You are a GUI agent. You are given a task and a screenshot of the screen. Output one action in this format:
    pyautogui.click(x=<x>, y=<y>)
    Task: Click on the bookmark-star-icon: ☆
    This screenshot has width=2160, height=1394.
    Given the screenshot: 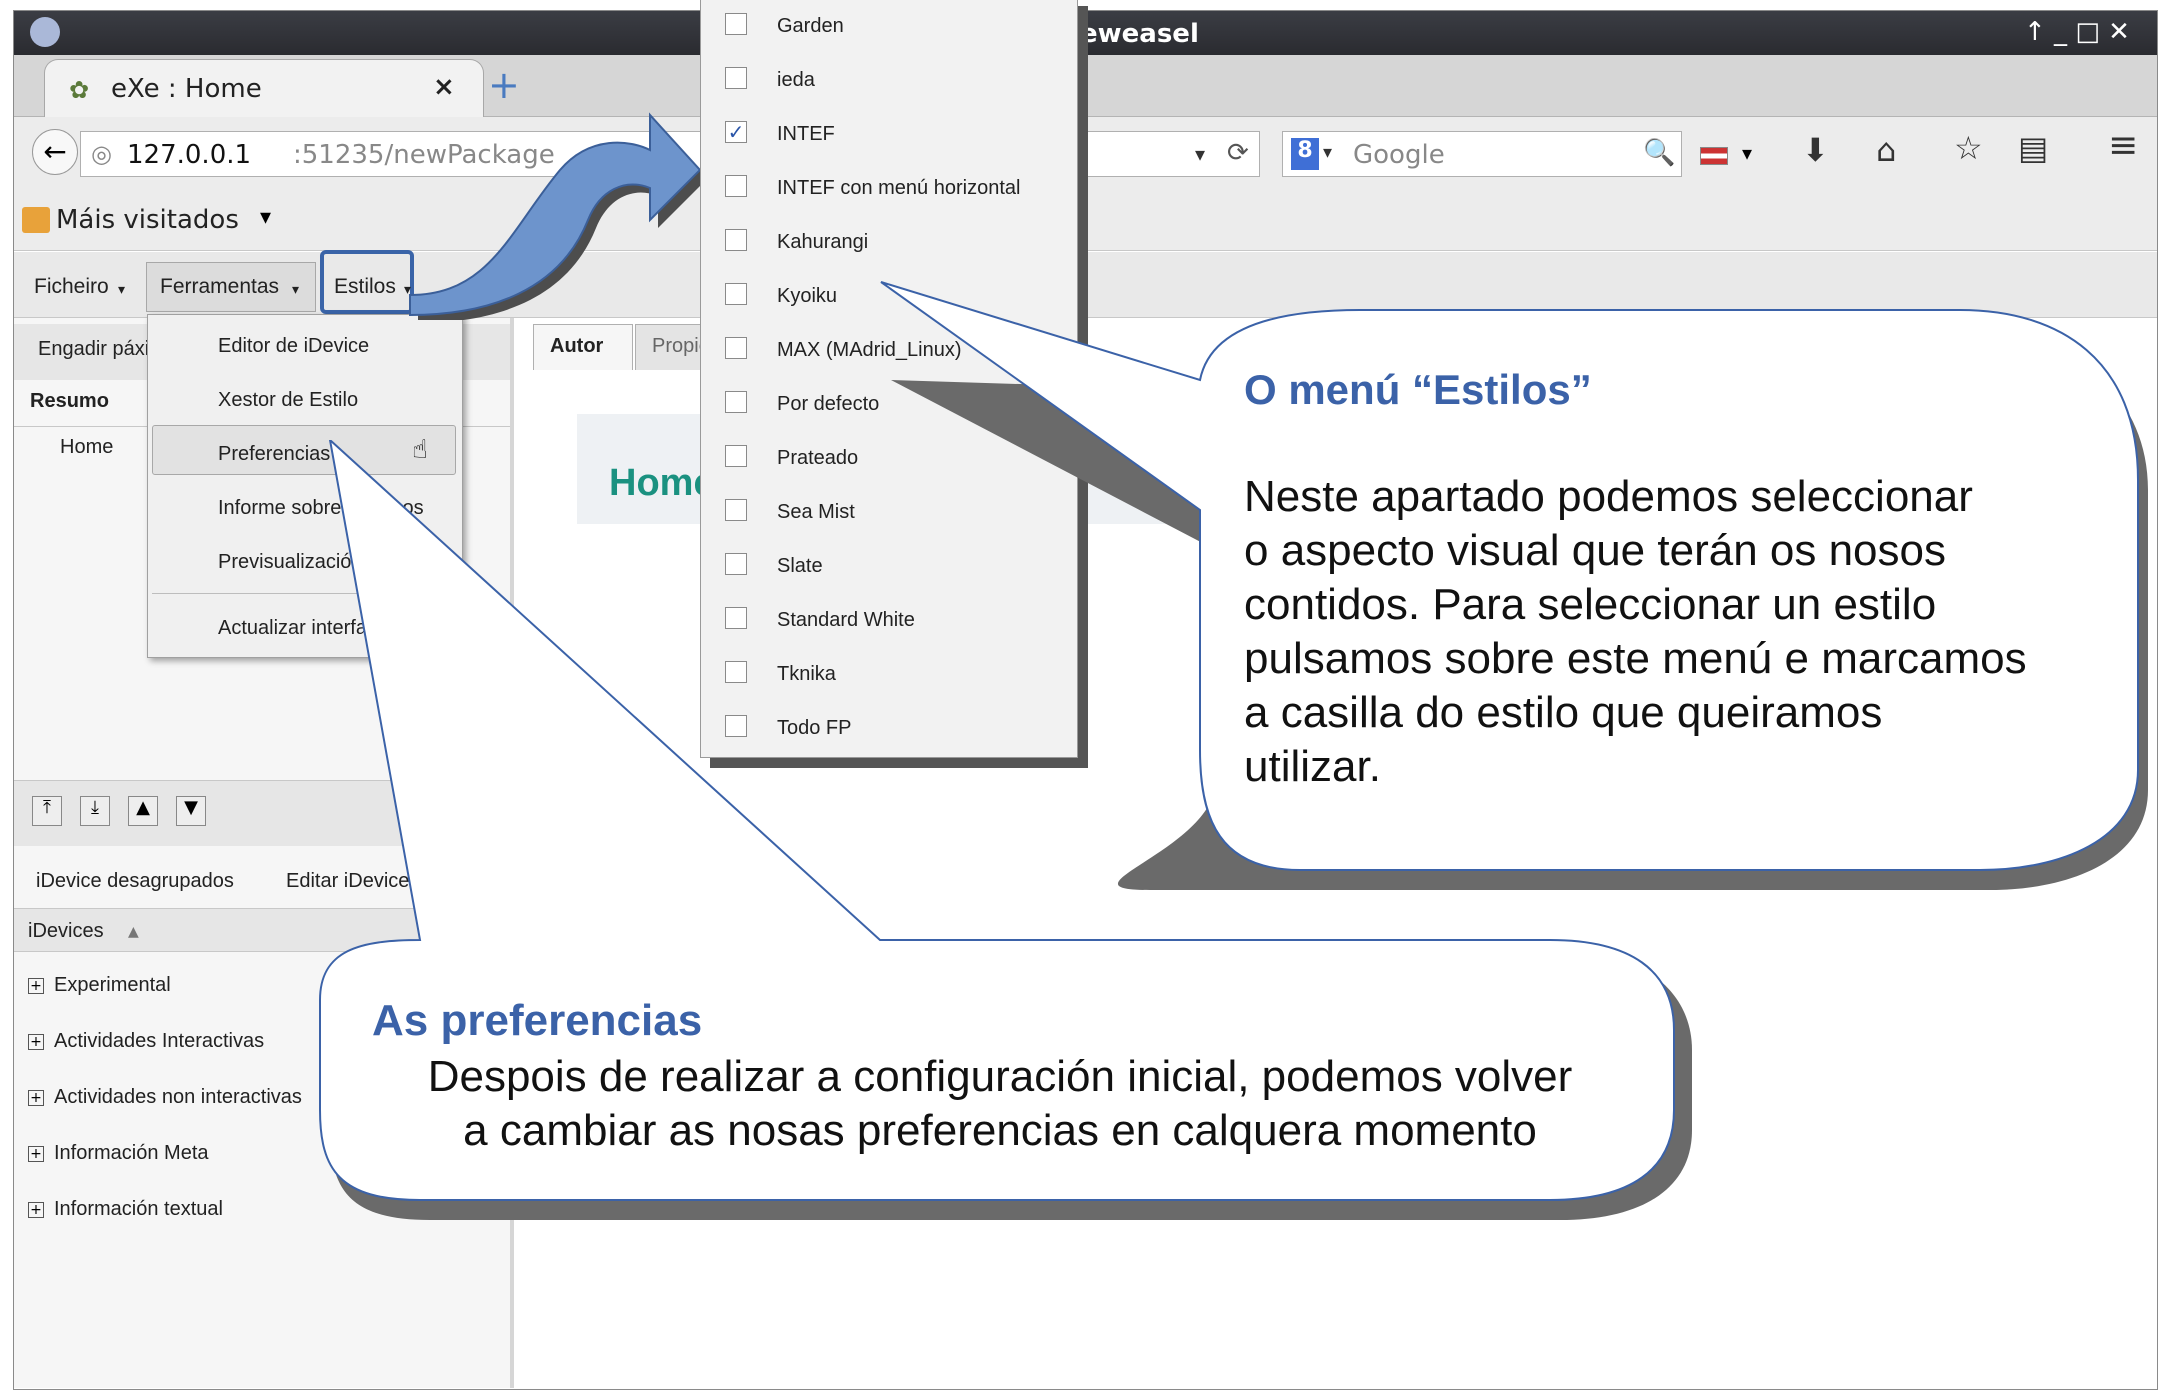 What is the action you would take?
    pyautogui.click(x=1968, y=148)
    